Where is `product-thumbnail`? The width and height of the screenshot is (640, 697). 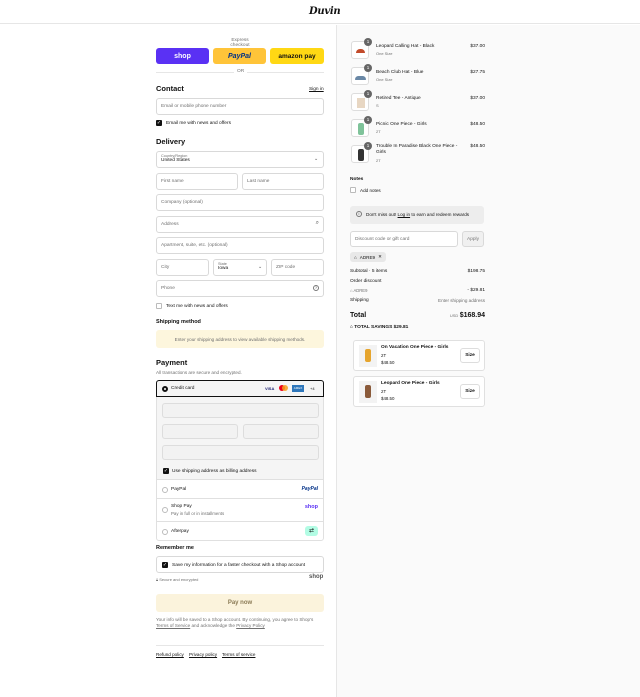
product-thumbnail is located at coordinates (368, 356).